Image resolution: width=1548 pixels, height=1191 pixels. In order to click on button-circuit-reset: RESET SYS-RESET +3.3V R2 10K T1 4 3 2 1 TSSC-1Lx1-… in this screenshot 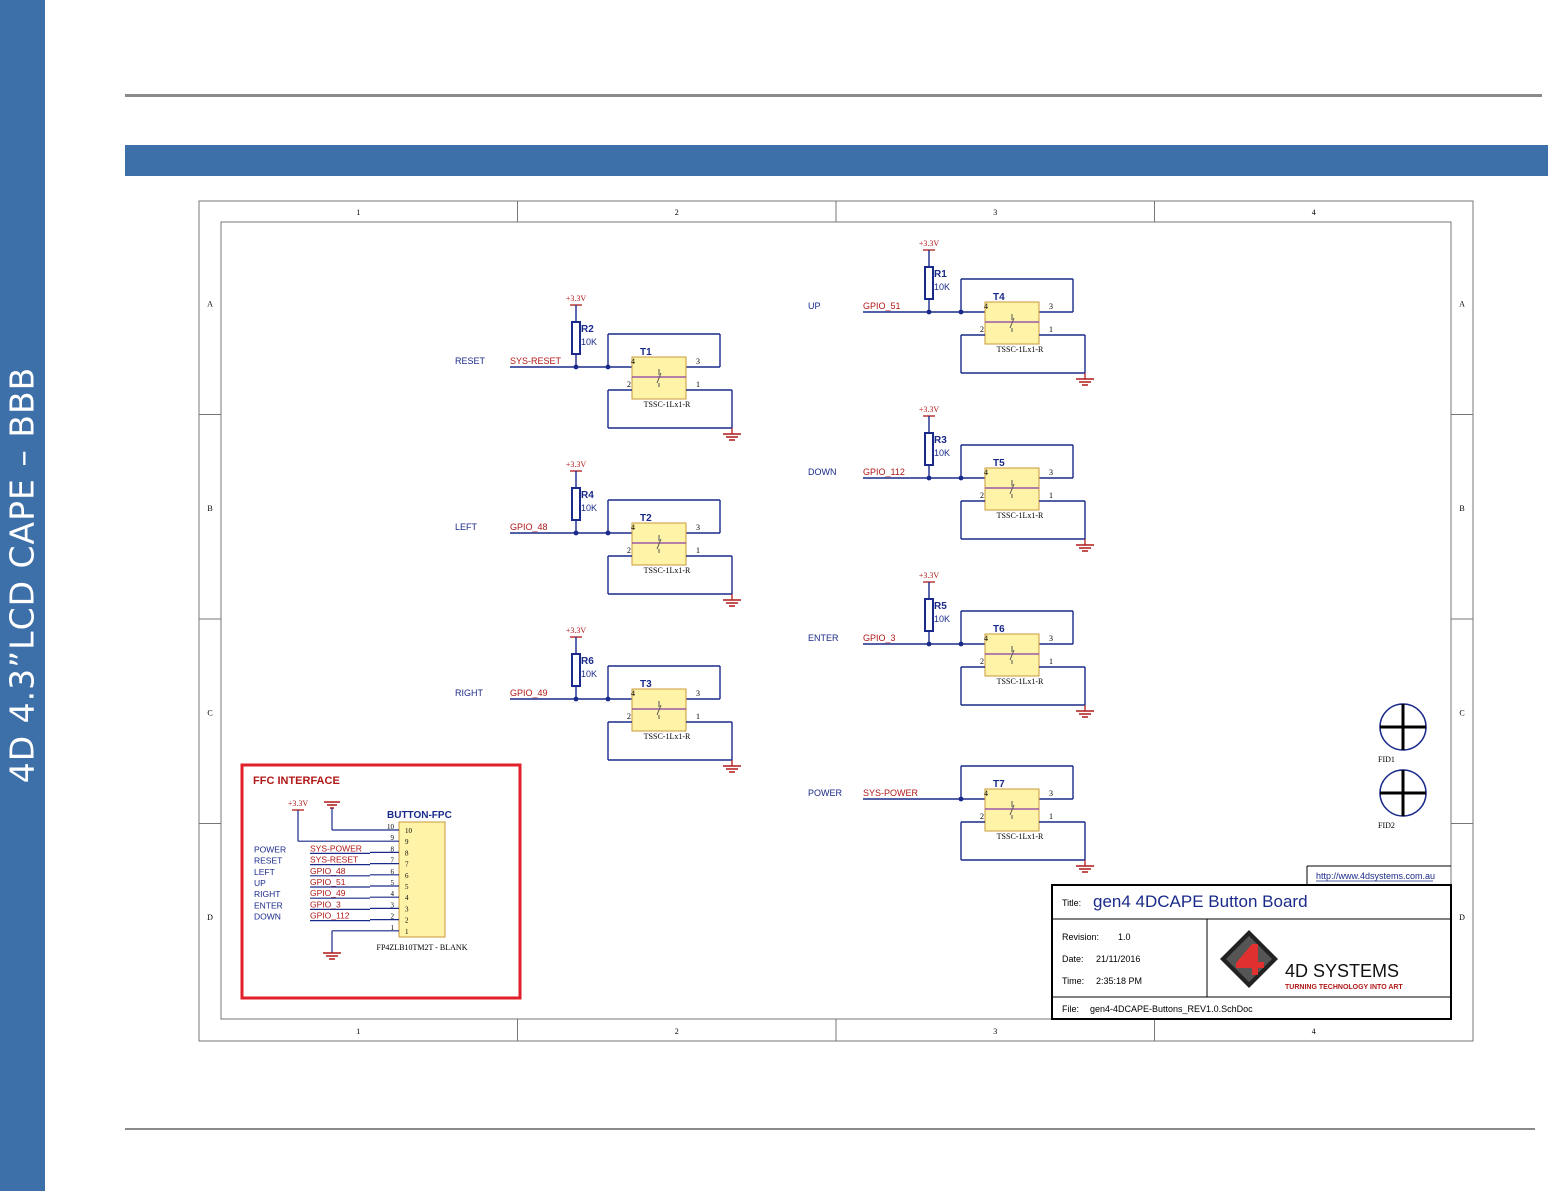, I will do `click(598, 367)`.